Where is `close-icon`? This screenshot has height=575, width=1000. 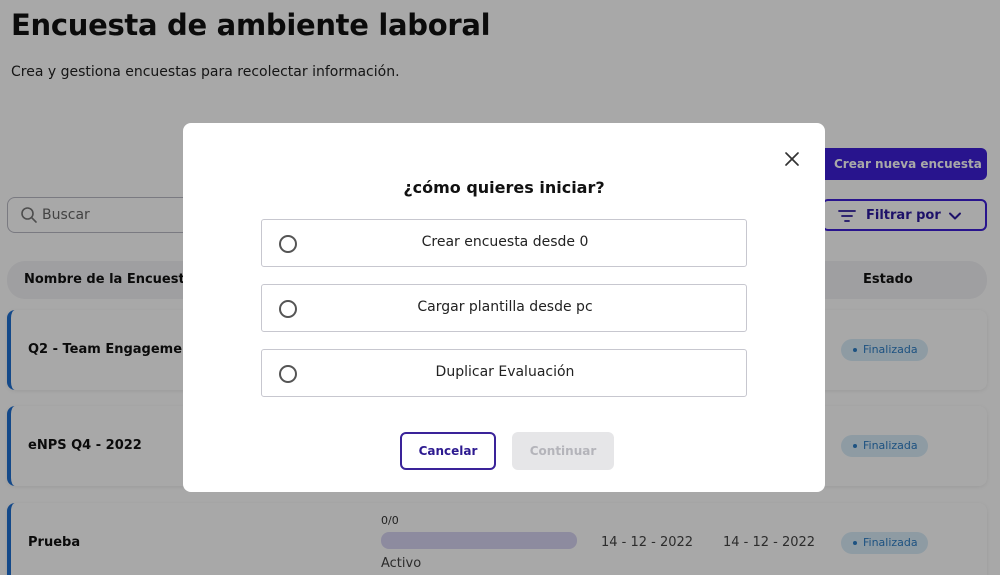 close-icon is located at coordinates (792, 159).